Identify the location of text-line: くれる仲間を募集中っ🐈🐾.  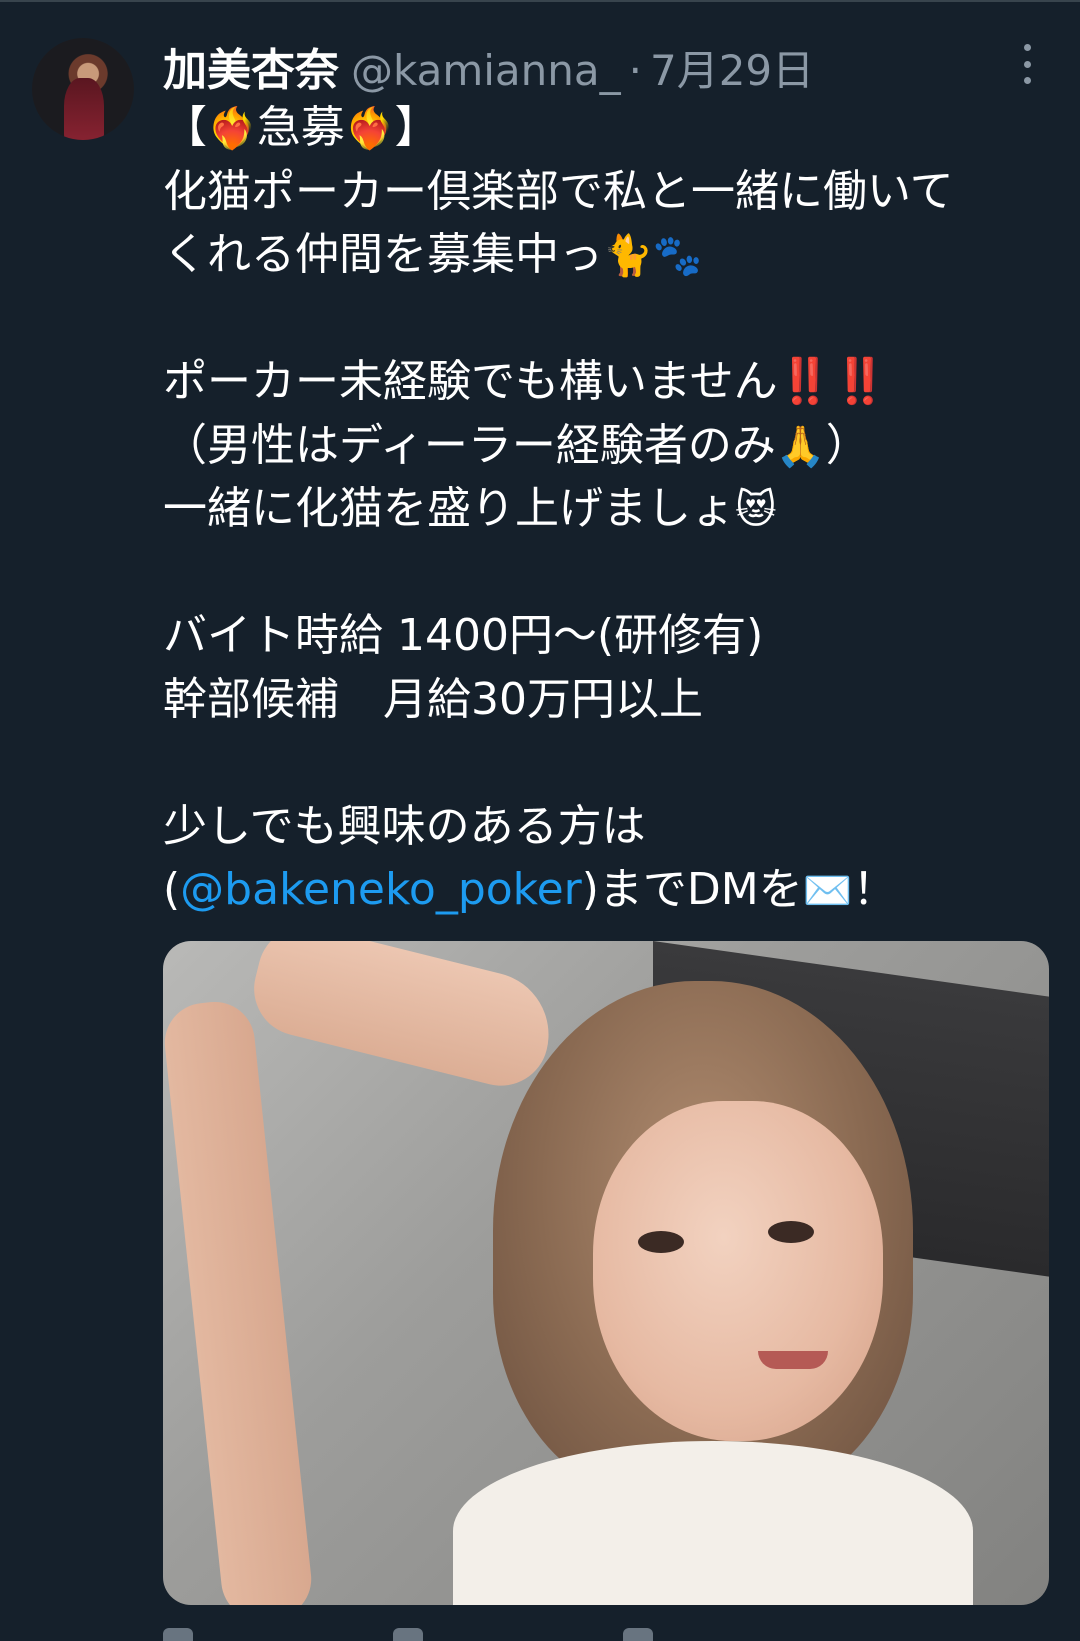
(603, 255).